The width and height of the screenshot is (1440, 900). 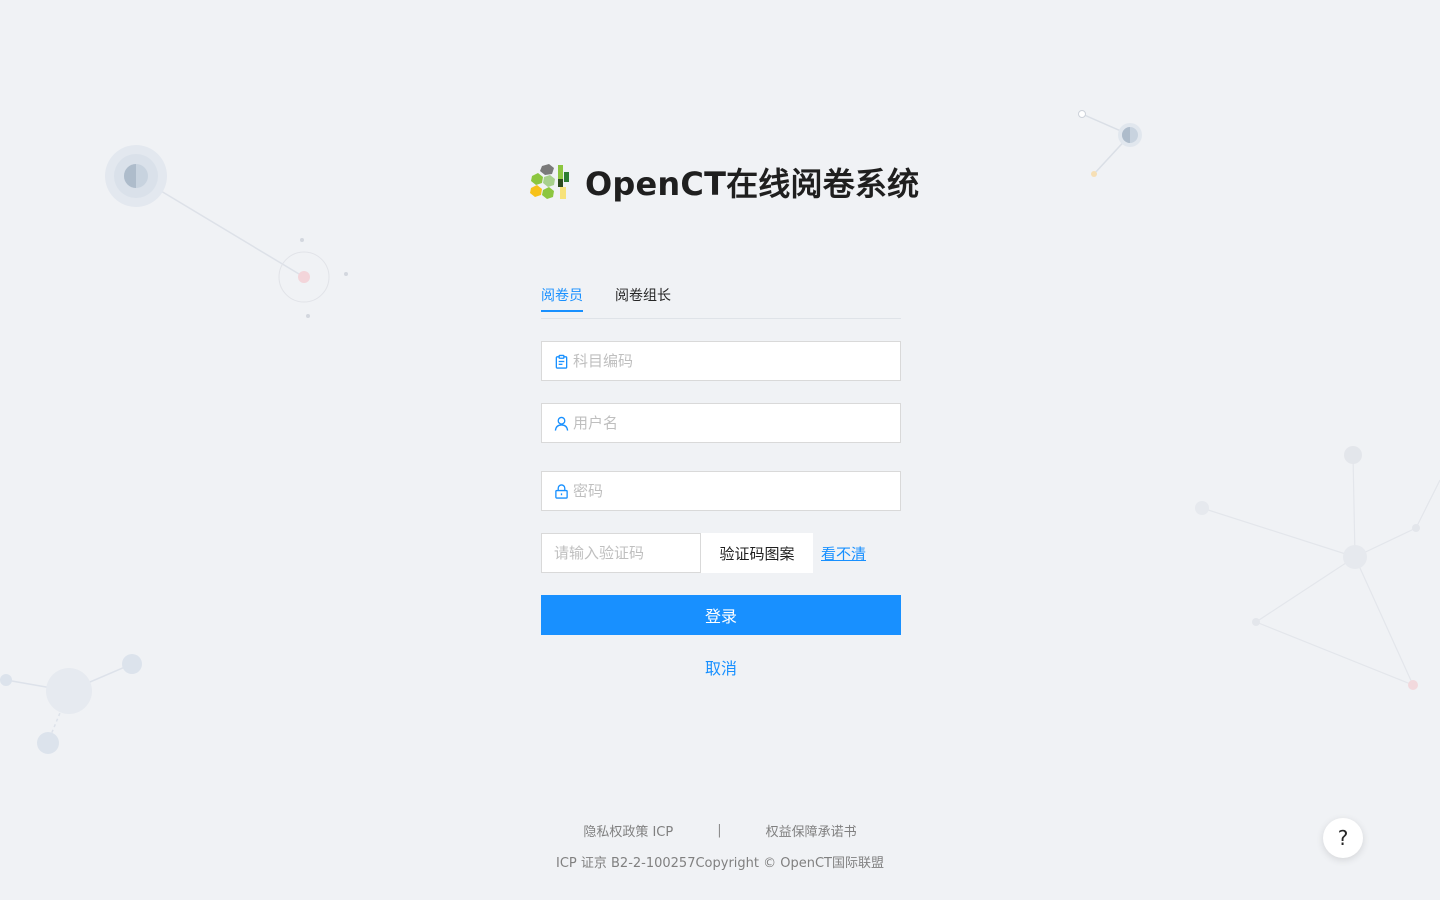 I want to click on cancel-button: 取消, so click(x=721, y=667).